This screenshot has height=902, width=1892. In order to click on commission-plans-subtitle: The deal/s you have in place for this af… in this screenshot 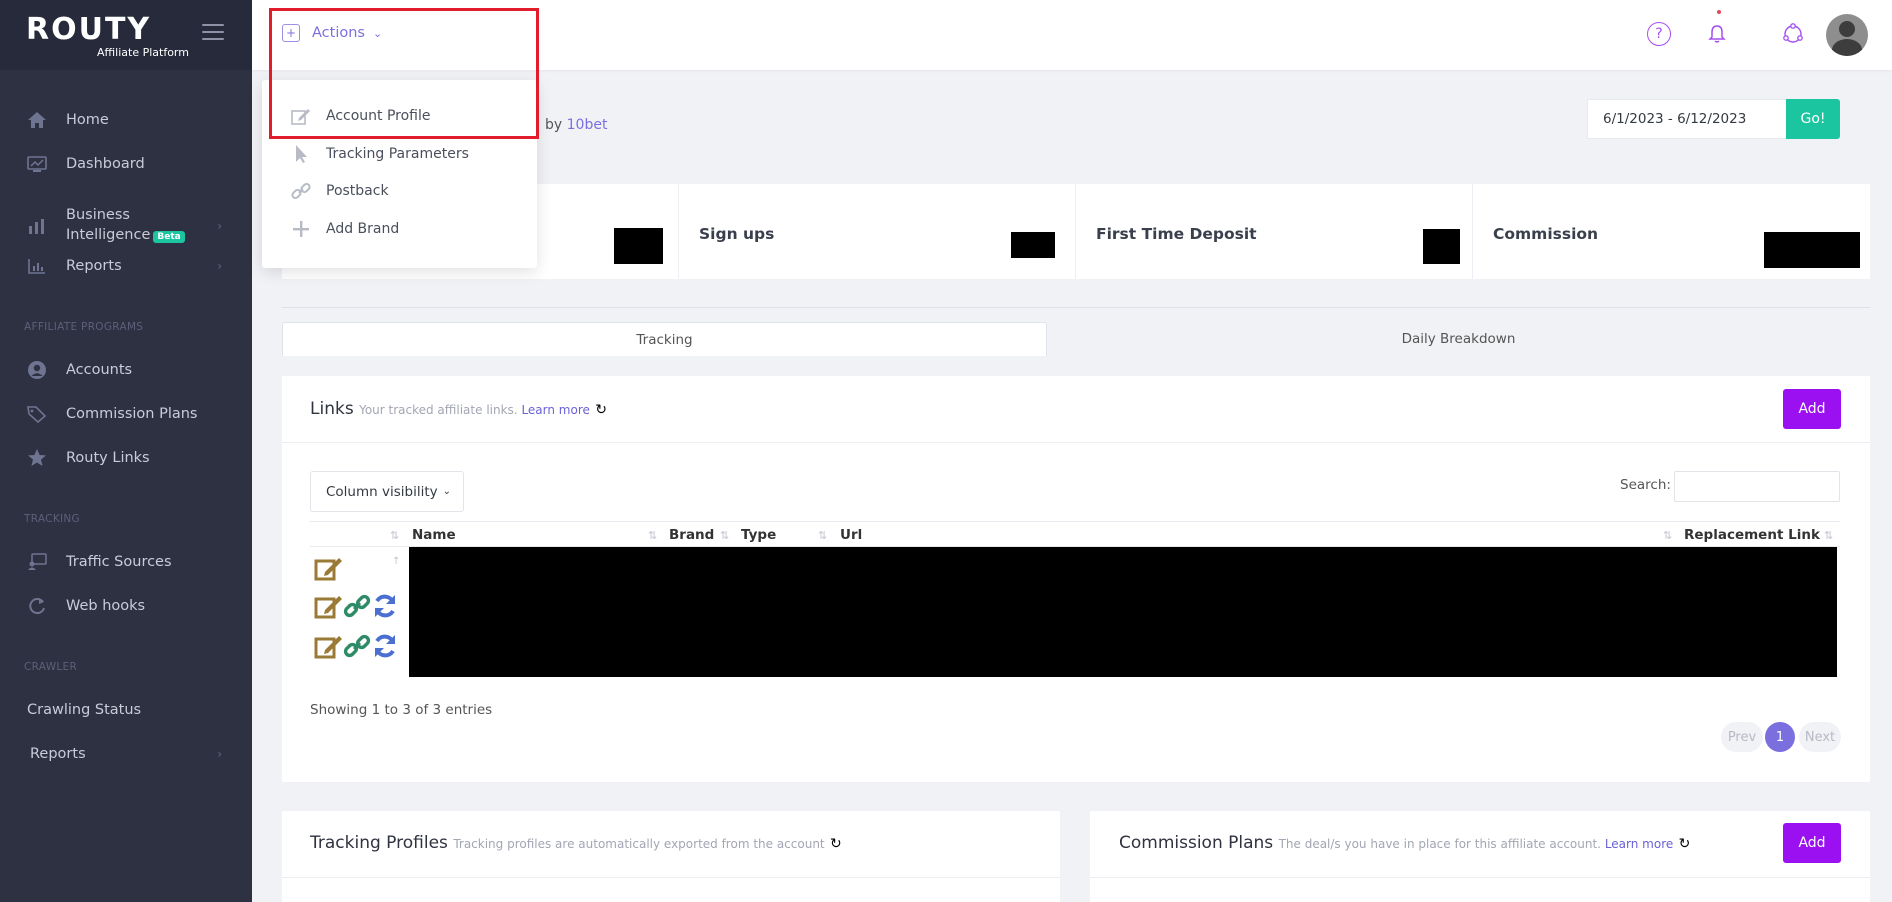, I will do `click(1476, 844)`.